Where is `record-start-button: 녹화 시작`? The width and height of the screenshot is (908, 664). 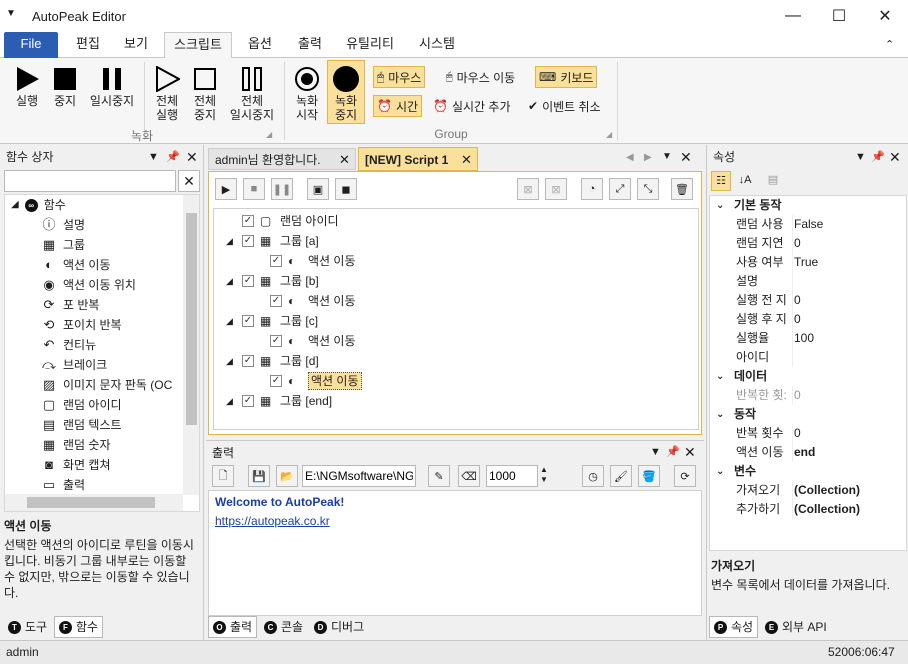
record-start-button: 녹화 시작 is located at coordinates (307, 93).